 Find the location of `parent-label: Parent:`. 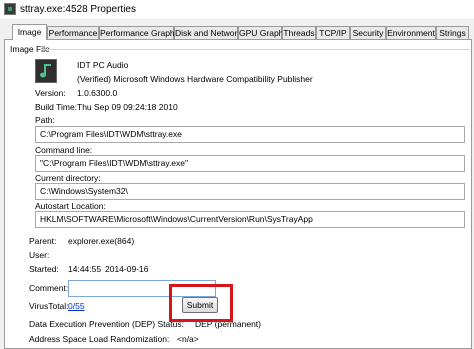

parent-label: Parent: is located at coordinates (43, 241).